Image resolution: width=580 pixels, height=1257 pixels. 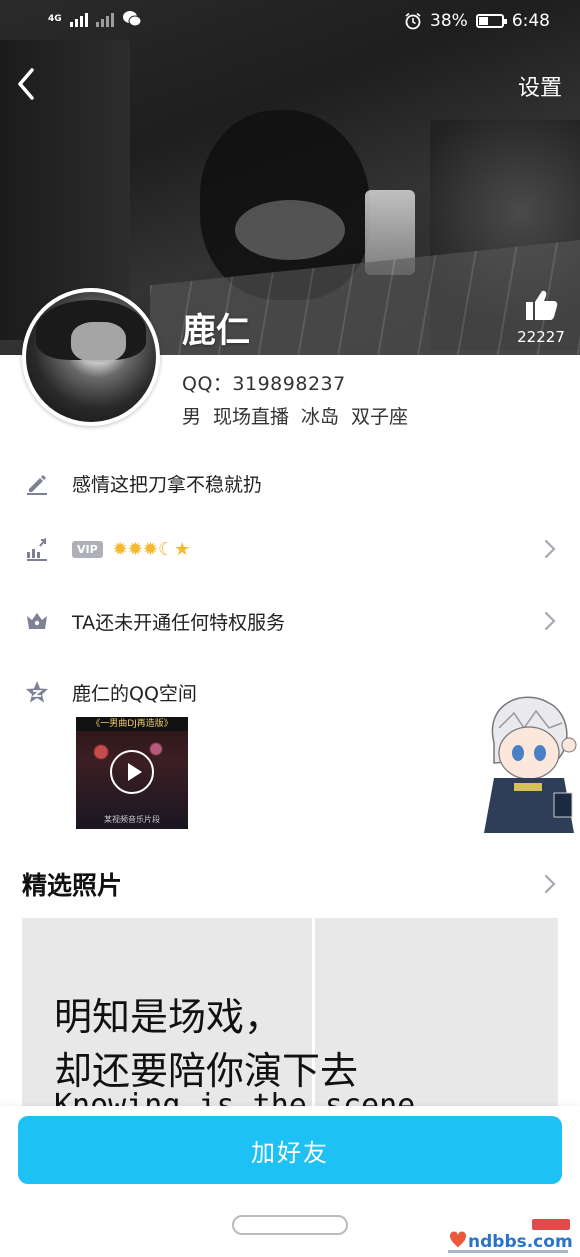 I want to click on alarm-icon, so click(x=413, y=21).